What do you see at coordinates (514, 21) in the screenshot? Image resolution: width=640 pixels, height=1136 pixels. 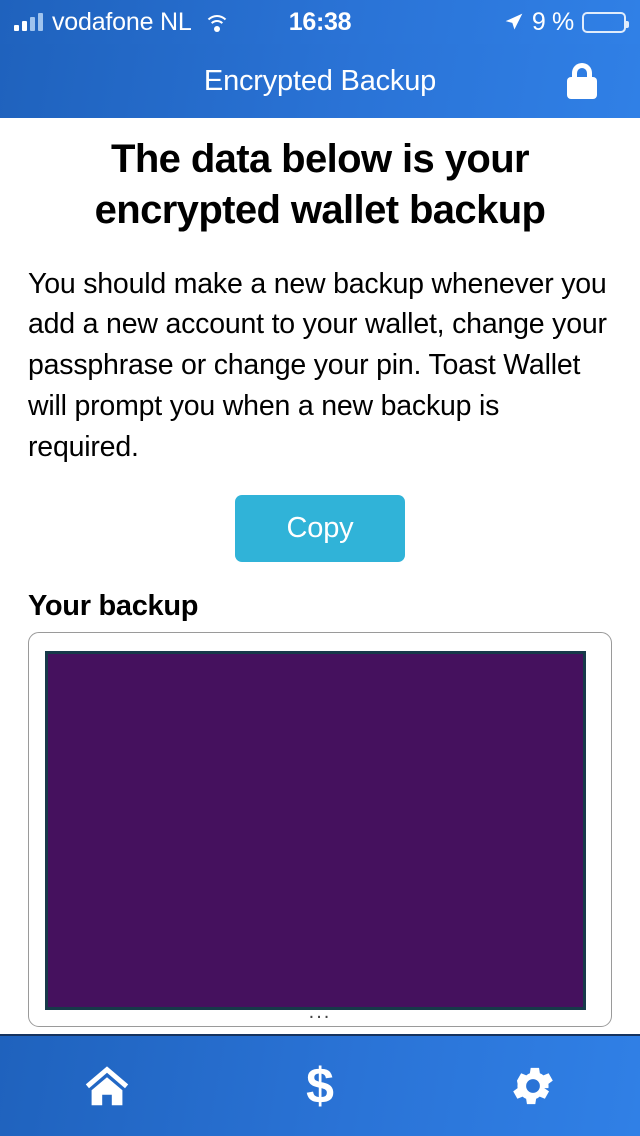 I see `location-arrow-icon` at bounding box center [514, 21].